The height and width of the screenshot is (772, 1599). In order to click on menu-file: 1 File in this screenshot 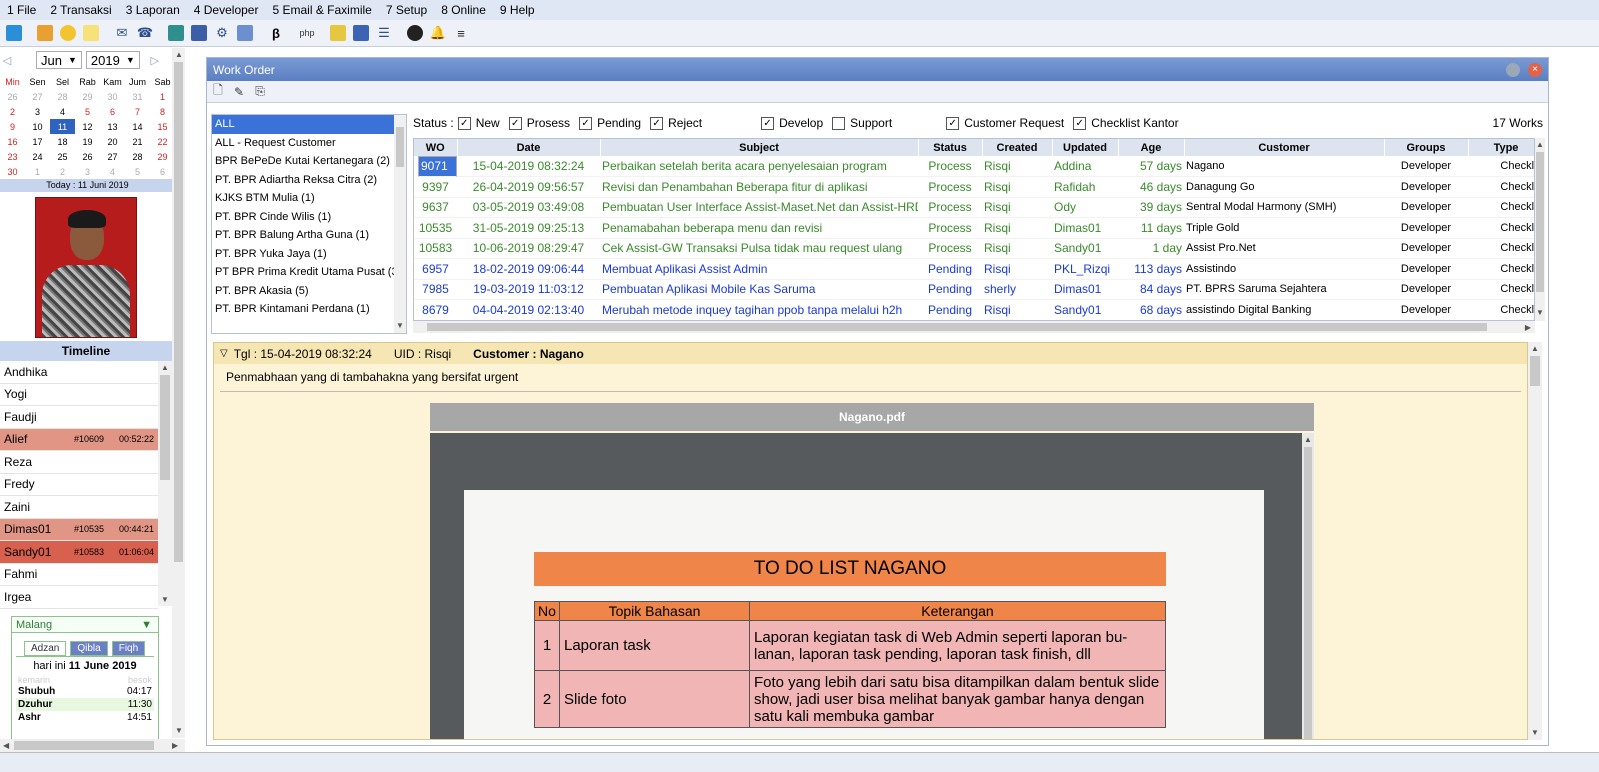, I will do `click(21, 10)`.